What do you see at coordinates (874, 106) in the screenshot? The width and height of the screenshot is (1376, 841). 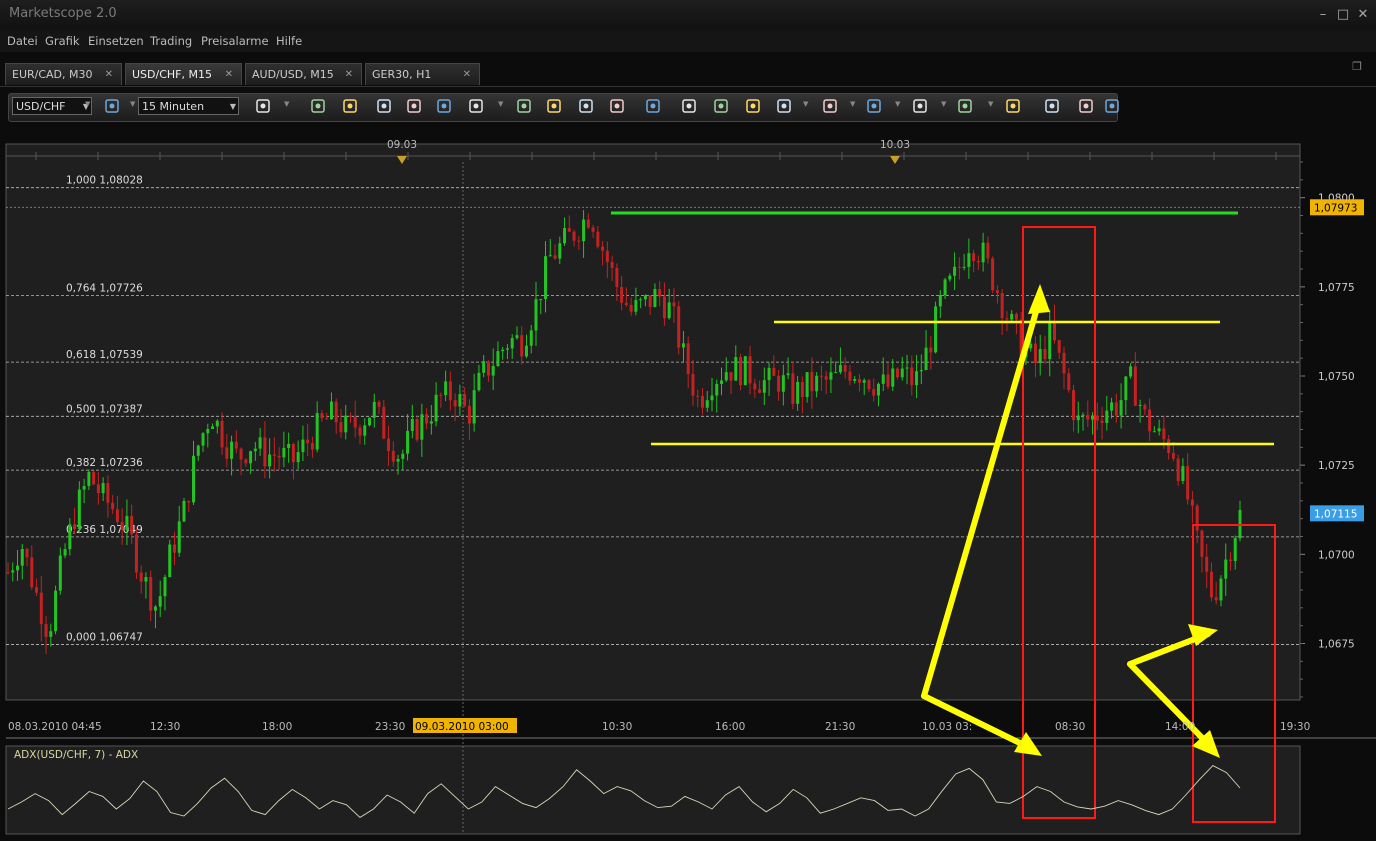 I see `pen-icon` at bounding box center [874, 106].